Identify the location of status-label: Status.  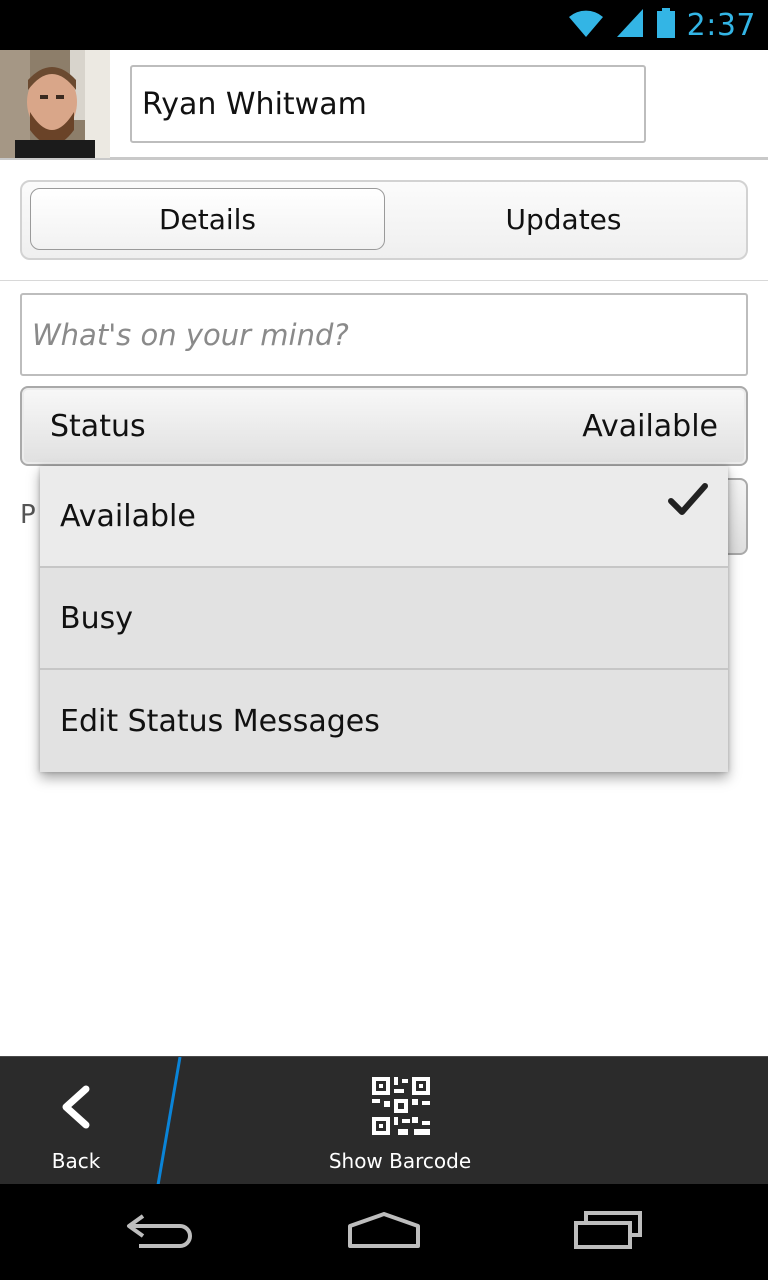
(98, 426).